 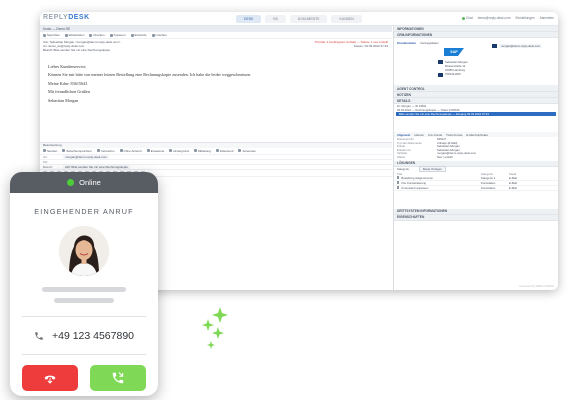 I want to click on decline-call-button, so click(x=50, y=378).